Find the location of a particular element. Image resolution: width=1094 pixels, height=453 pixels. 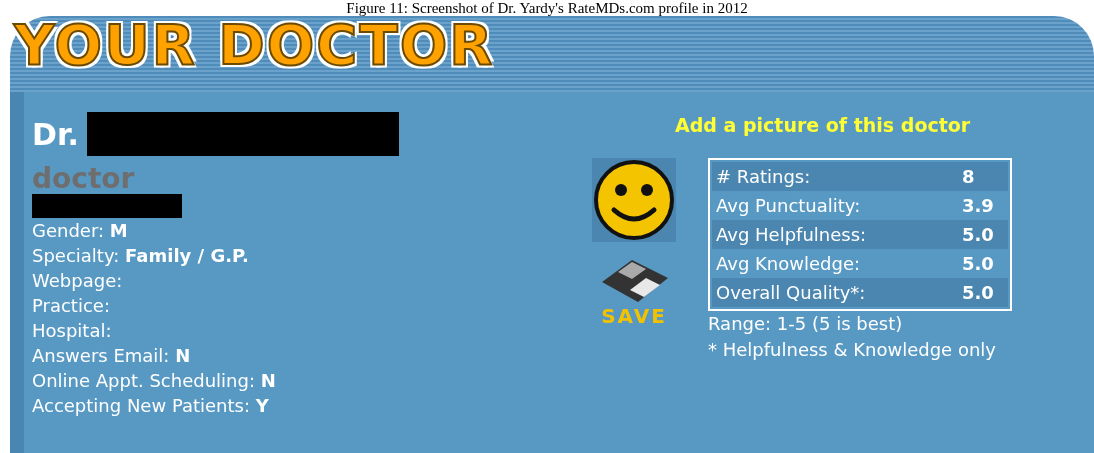

profile-field: Practice: is located at coordinates (312, 305).